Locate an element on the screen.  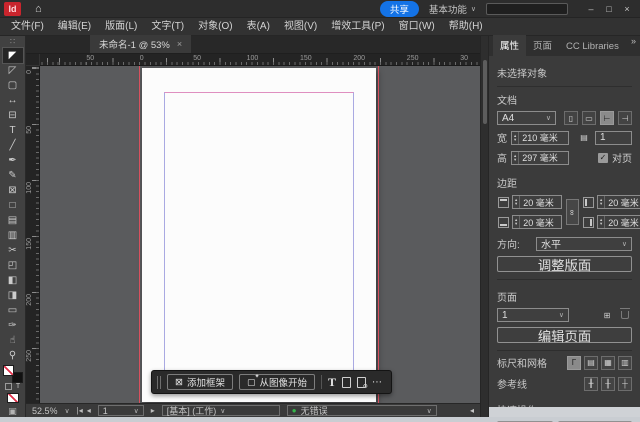
menu-item: 表(A) is located at coordinates (258, 27).